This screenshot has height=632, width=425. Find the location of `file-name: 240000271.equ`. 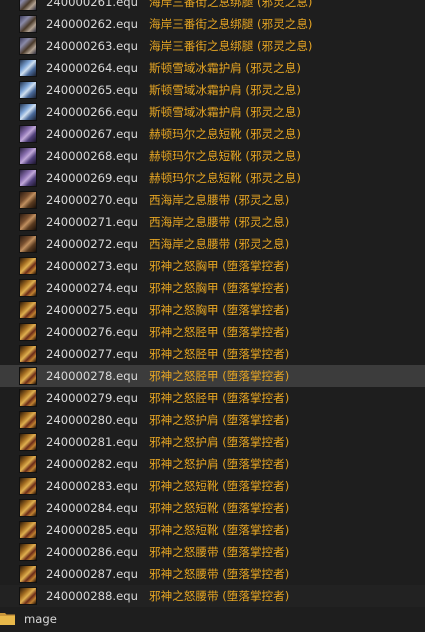

file-name: 240000271.equ is located at coordinates (92, 222).